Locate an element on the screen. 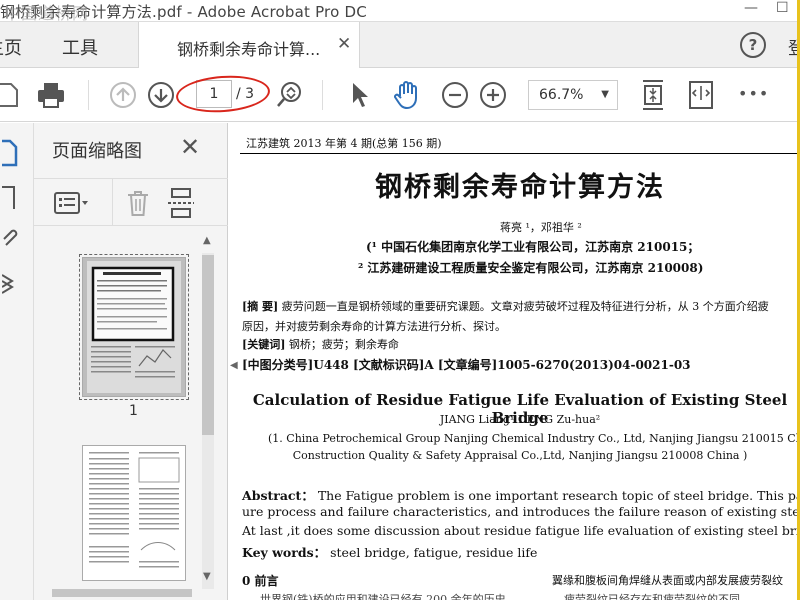 Image resolution: width=800 pixels, height=600 pixels. help-icon: ? is located at coordinates (753, 45).